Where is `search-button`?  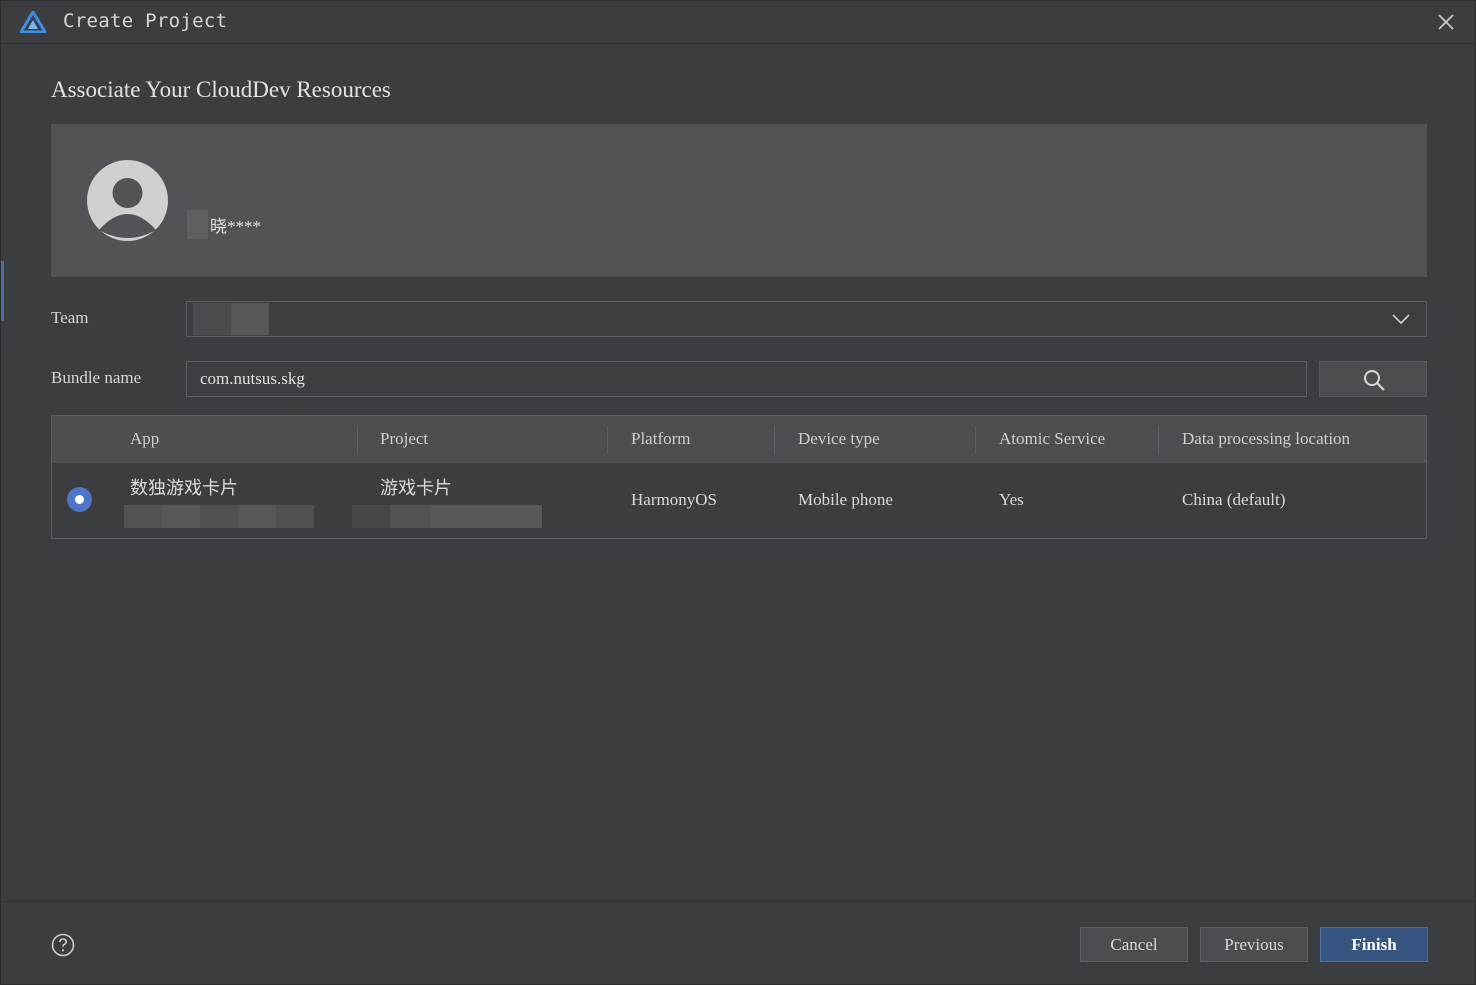 search-button is located at coordinates (1373, 379).